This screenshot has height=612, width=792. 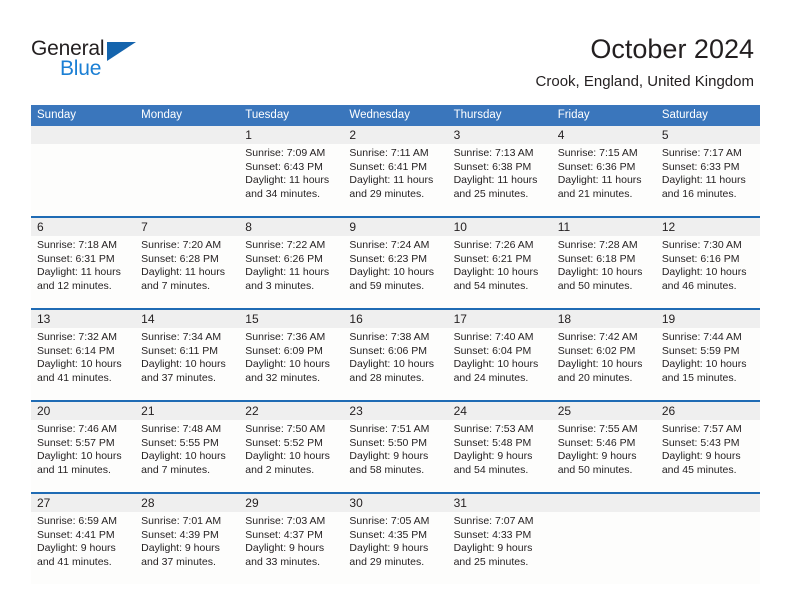 I want to click on day-number-band: 23, so click(x=395, y=411).